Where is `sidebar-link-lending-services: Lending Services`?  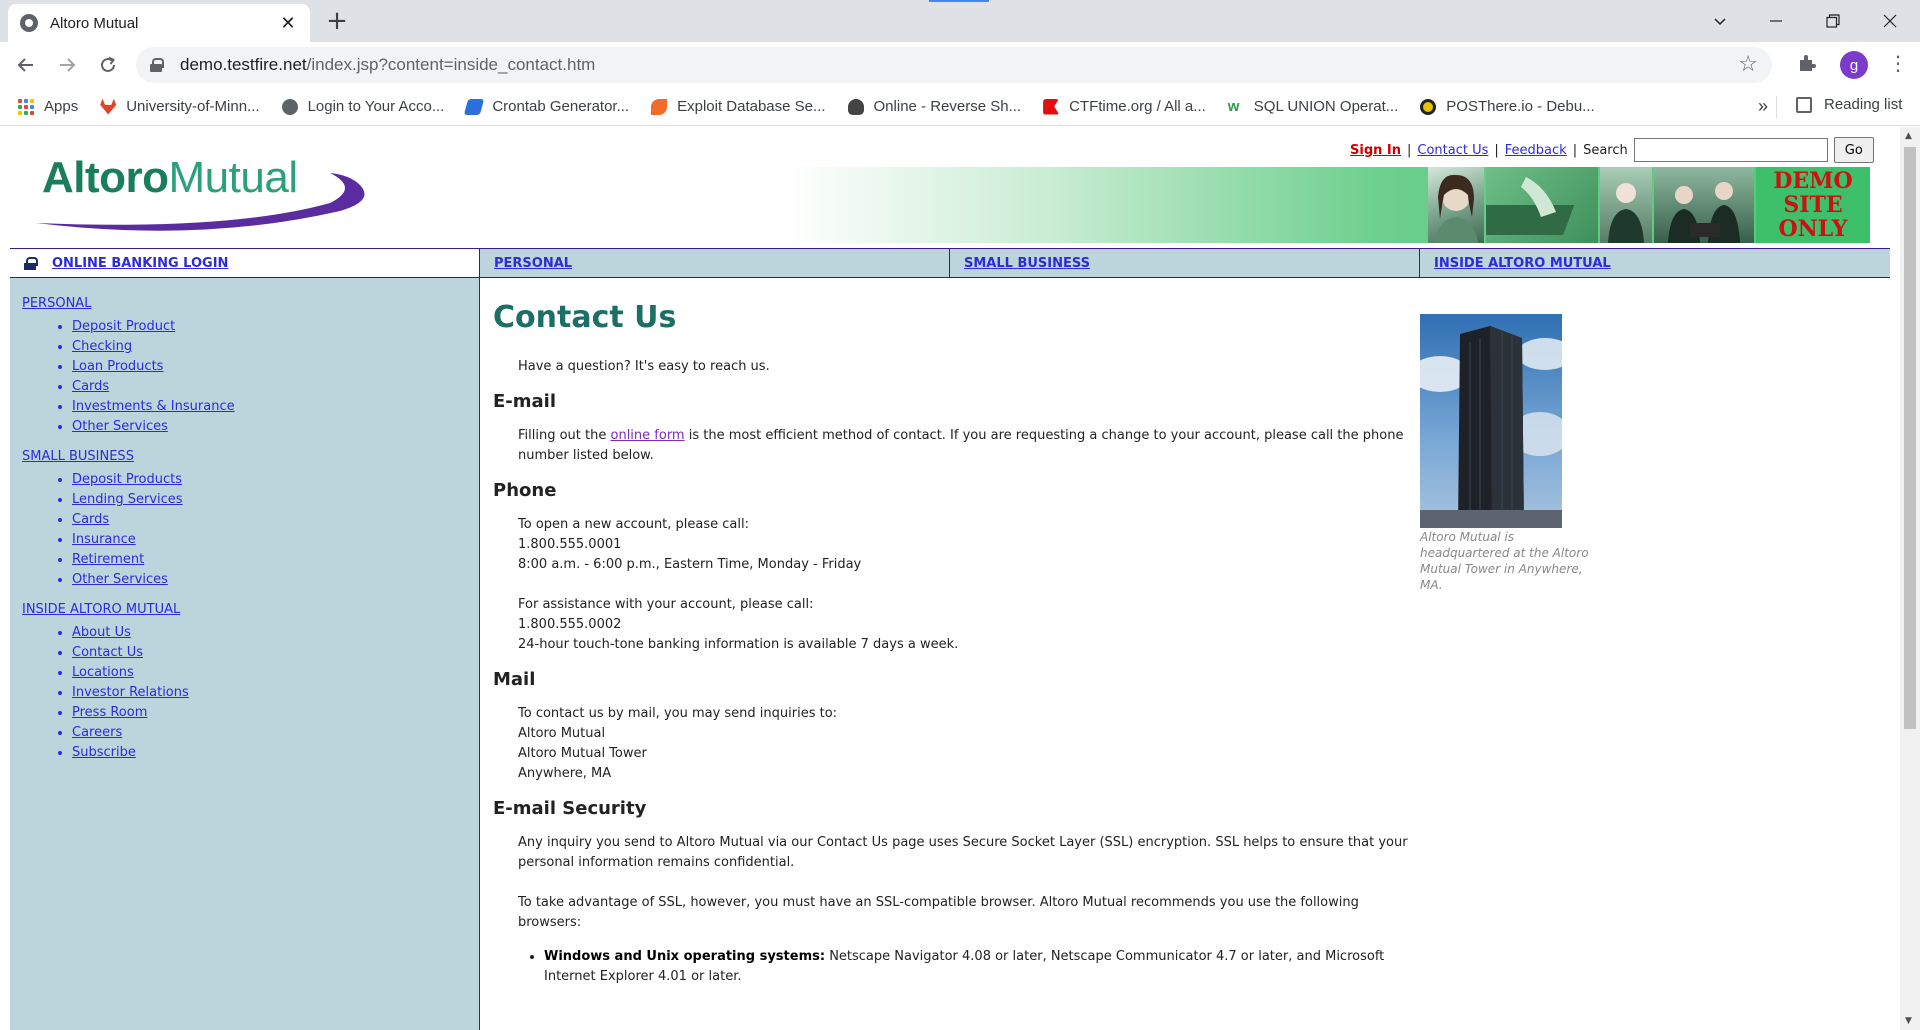
sidebar-link-lending-services: Lending Services is located at coordinates (127, 499).